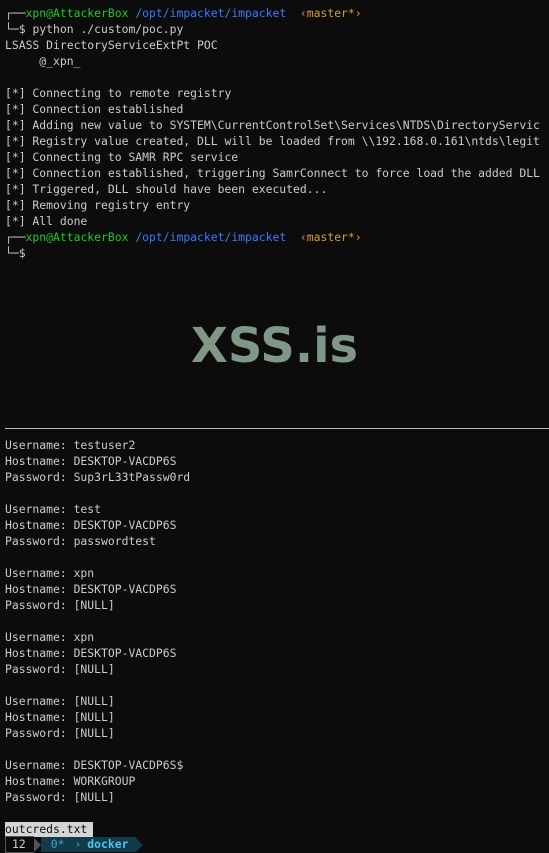  I want to click on chevron-right-icon: ›, so click(78, 844).